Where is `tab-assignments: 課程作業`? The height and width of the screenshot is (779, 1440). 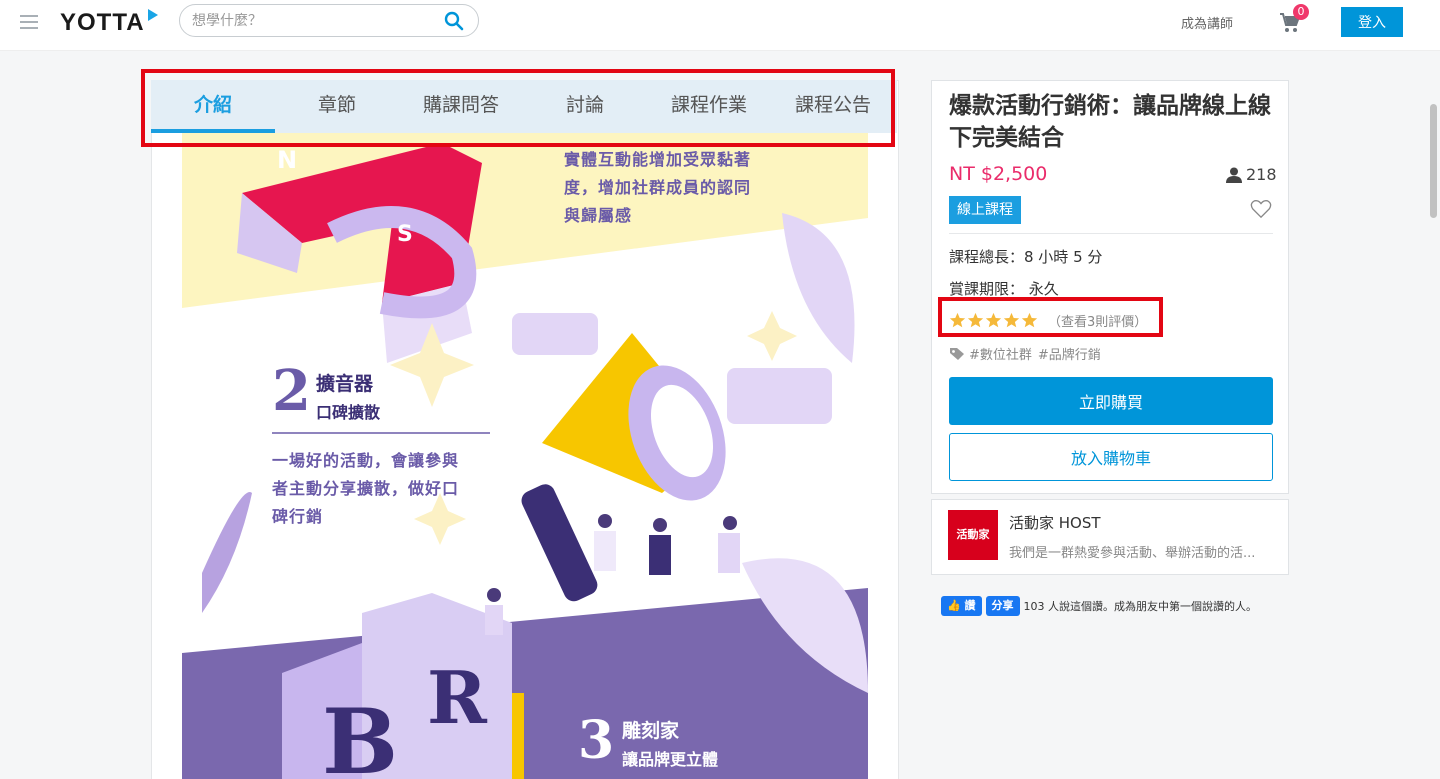 tab-assignments: 課程作業 is located at coordinates (709, 106).